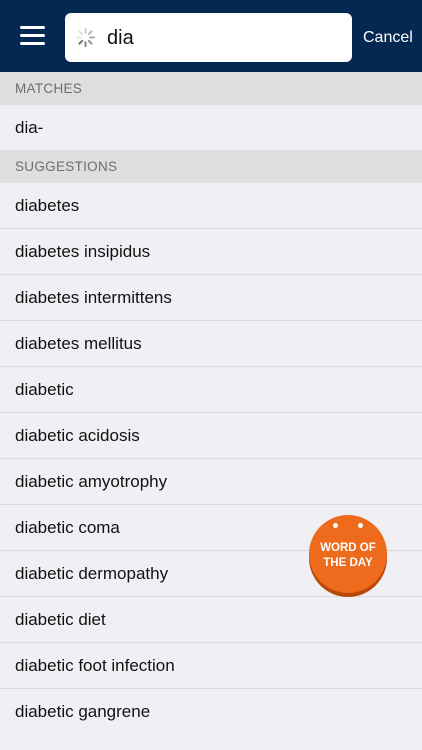  Describe the element at coordinates (211, 482) in the screenshot. I see `list-item: diabetic amyotrophy` at that location.